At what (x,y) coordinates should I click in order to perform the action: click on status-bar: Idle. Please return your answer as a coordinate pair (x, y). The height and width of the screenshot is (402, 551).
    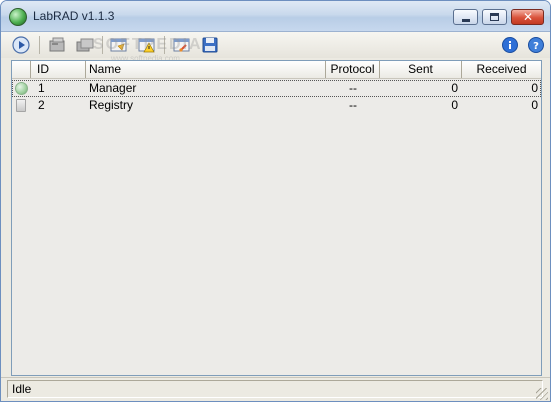
    Looking at the image, I should click on (275, 389).